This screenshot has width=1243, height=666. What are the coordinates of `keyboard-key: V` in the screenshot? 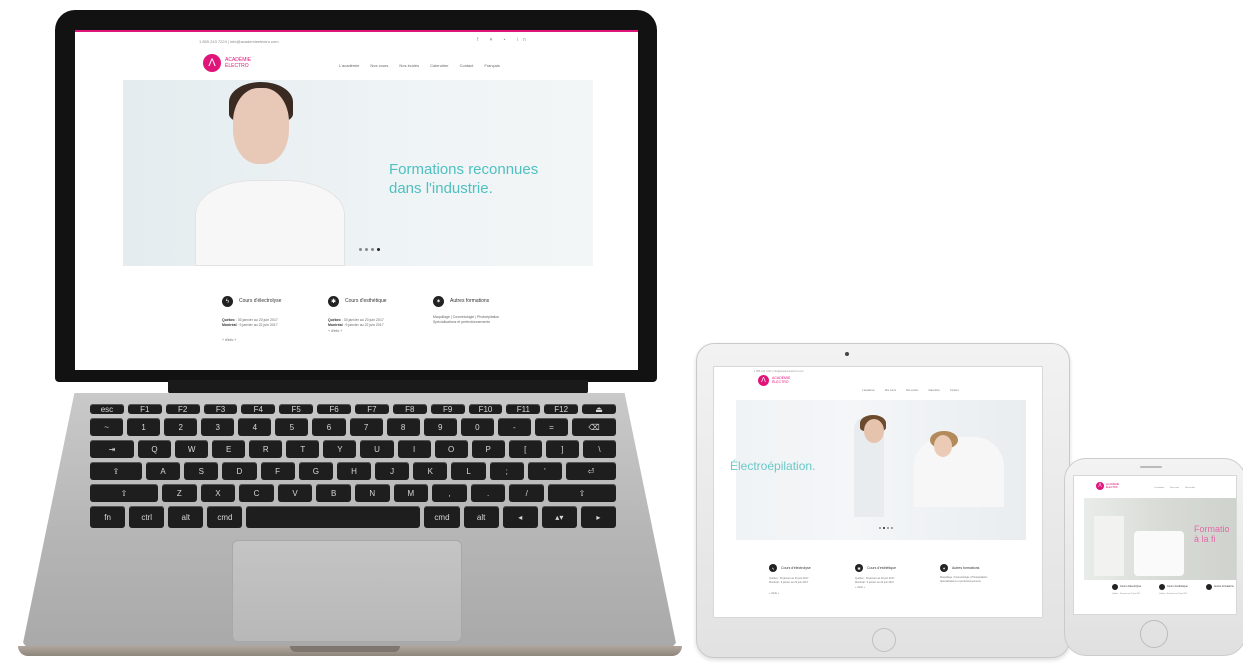 It's located at (295, 493).